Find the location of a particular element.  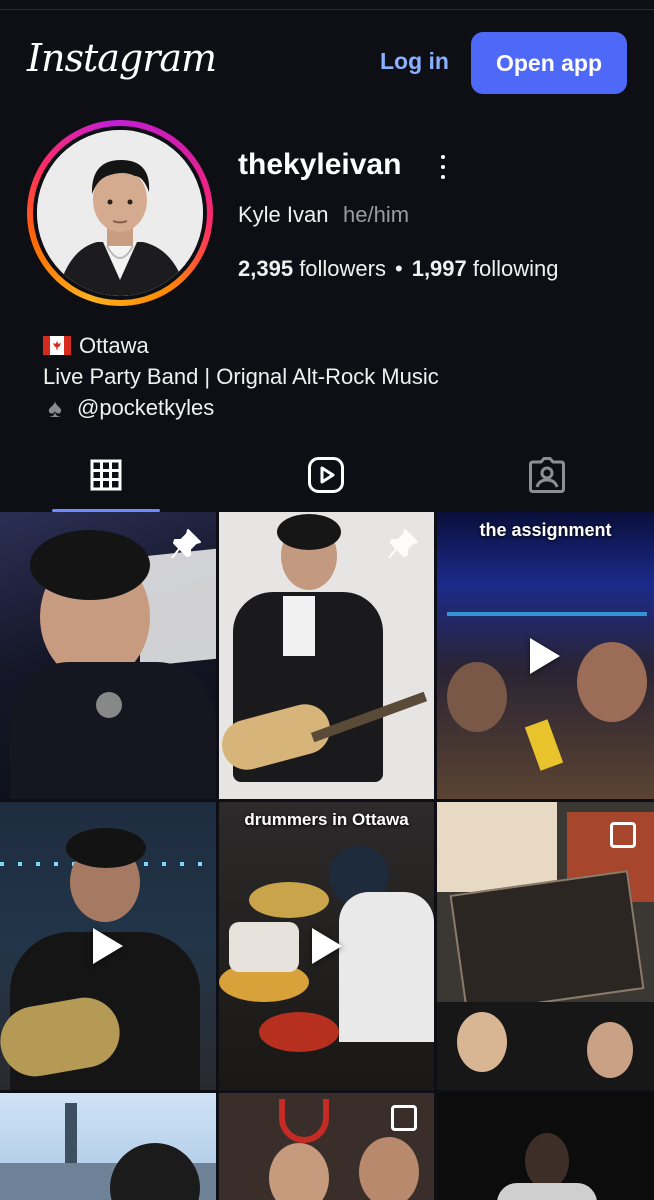

profile-pronouns: he/him is located at coordinates (376, 214).